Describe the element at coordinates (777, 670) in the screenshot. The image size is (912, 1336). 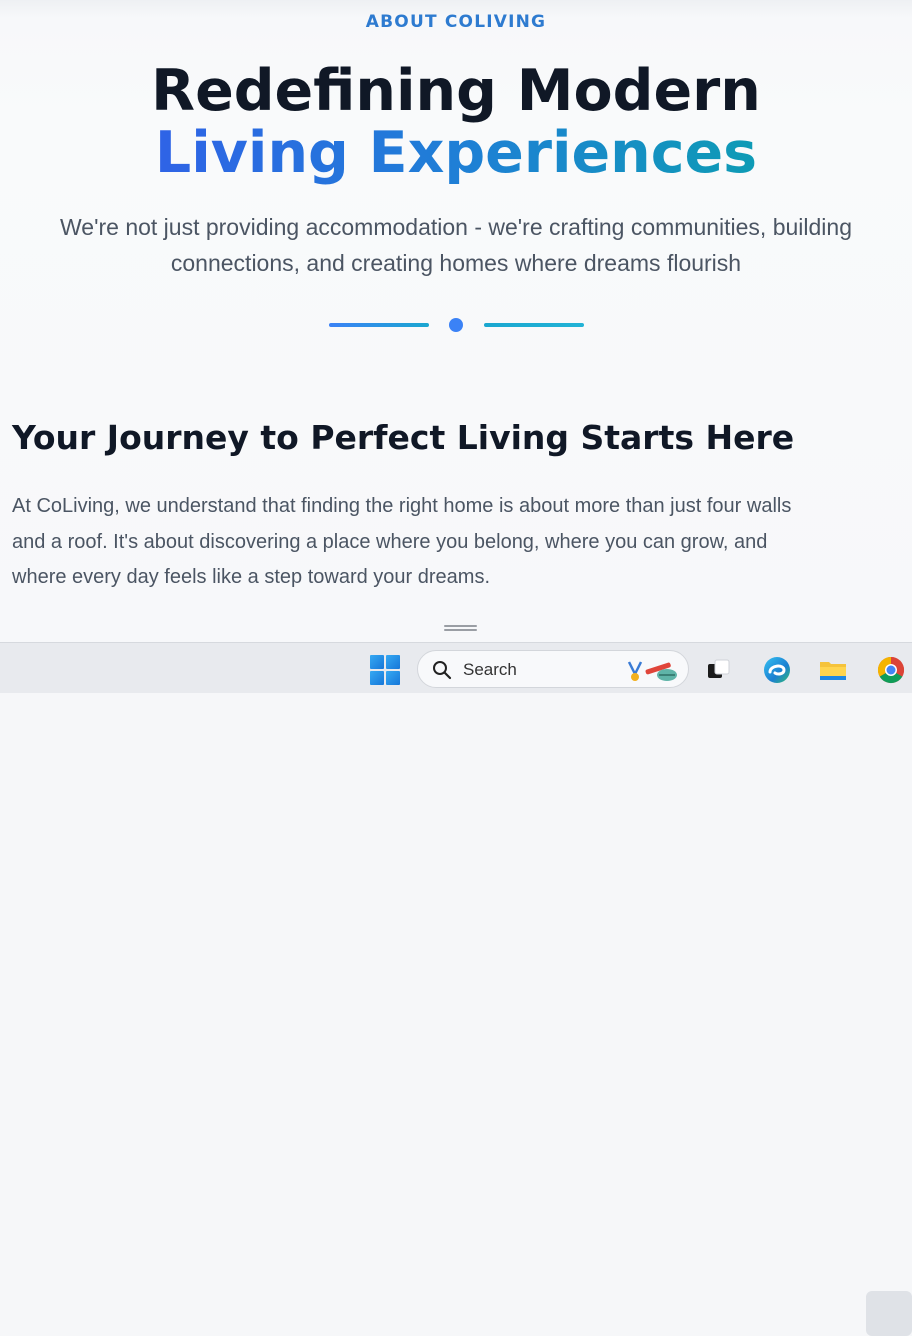
I see `edge-icon` at that location.